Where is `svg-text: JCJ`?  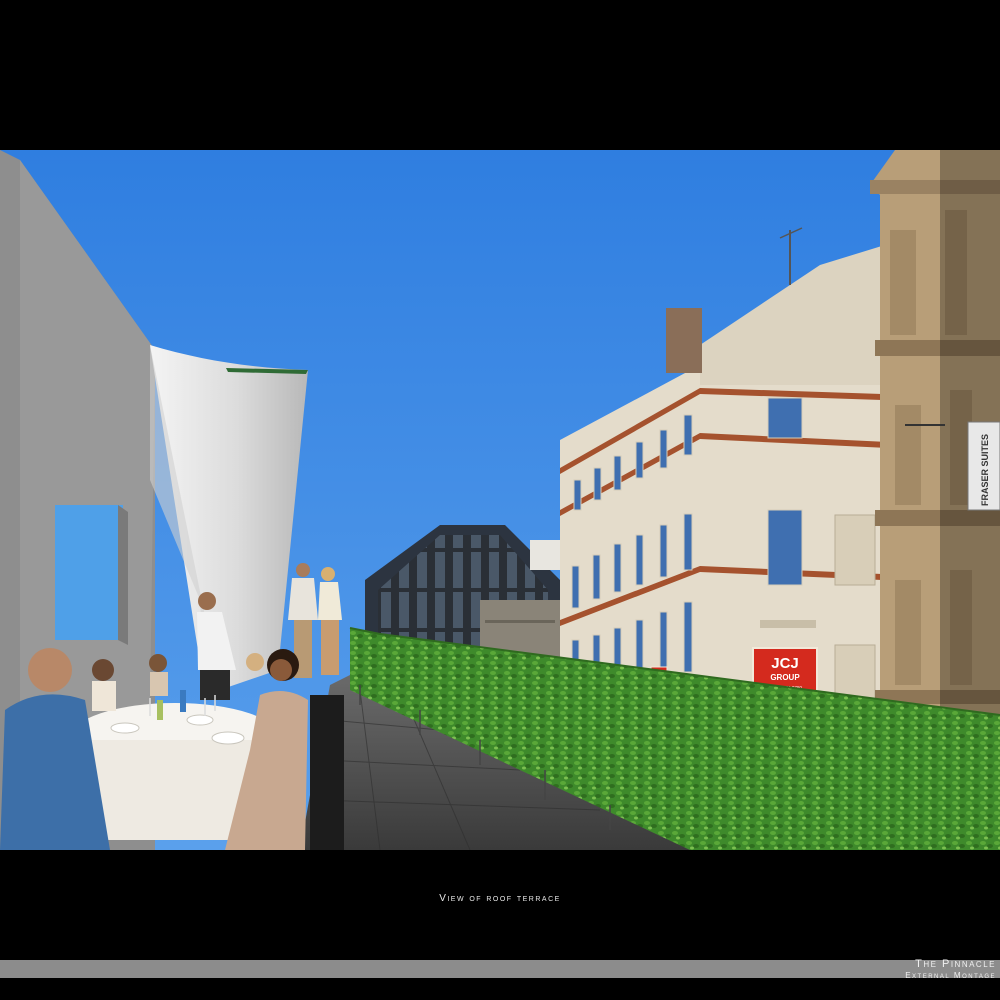 svg-text: JCJ is located at coordinates (785, 663).